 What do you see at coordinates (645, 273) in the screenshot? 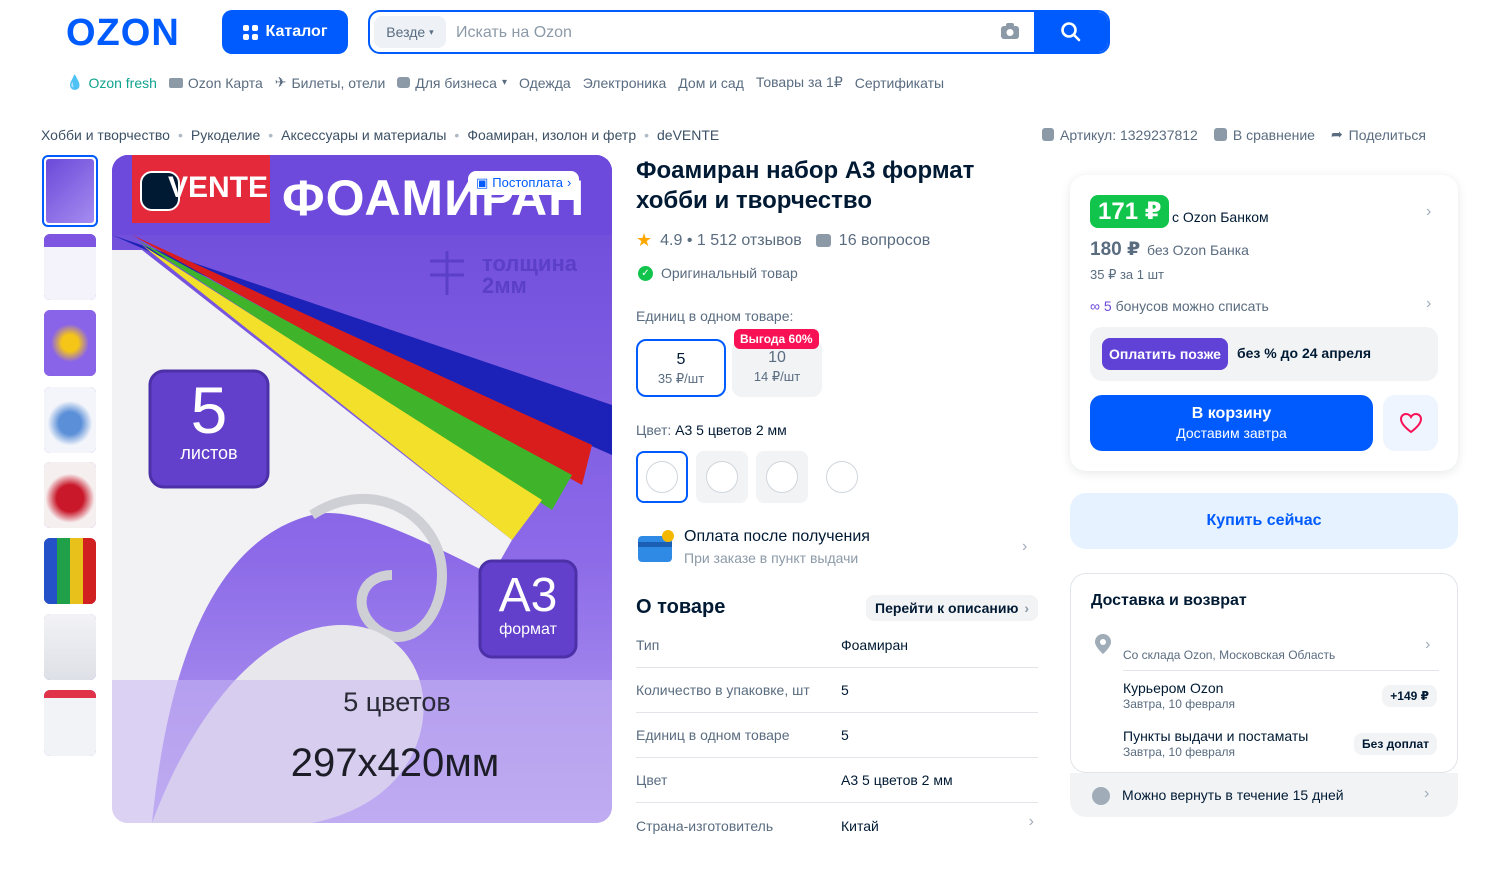
I see `check-icon: ✓` at bounding box center [645, 273].